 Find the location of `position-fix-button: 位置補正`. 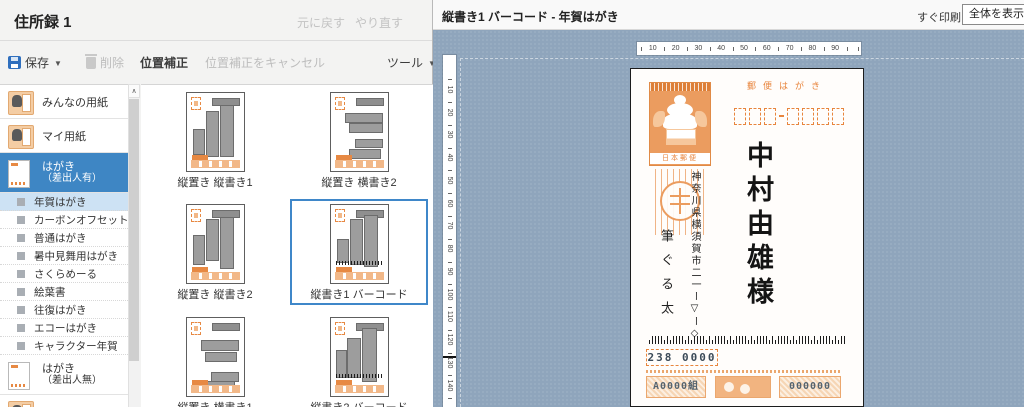

position-fix-button: 位置補正 is located at coordinates (164, 62).